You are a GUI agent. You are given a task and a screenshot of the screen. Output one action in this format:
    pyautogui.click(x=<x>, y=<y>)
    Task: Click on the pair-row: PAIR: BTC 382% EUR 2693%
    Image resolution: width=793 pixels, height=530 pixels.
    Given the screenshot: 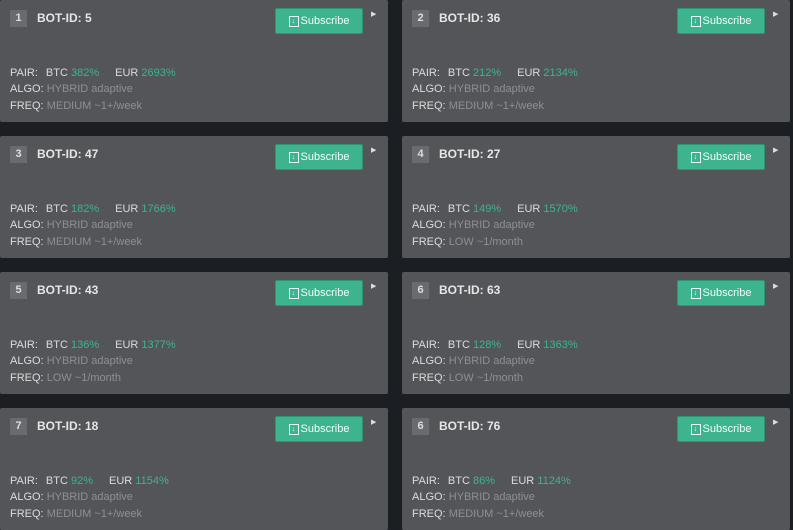 What is the action you would take?
    pyautogui.click(x=93, y=73)
    